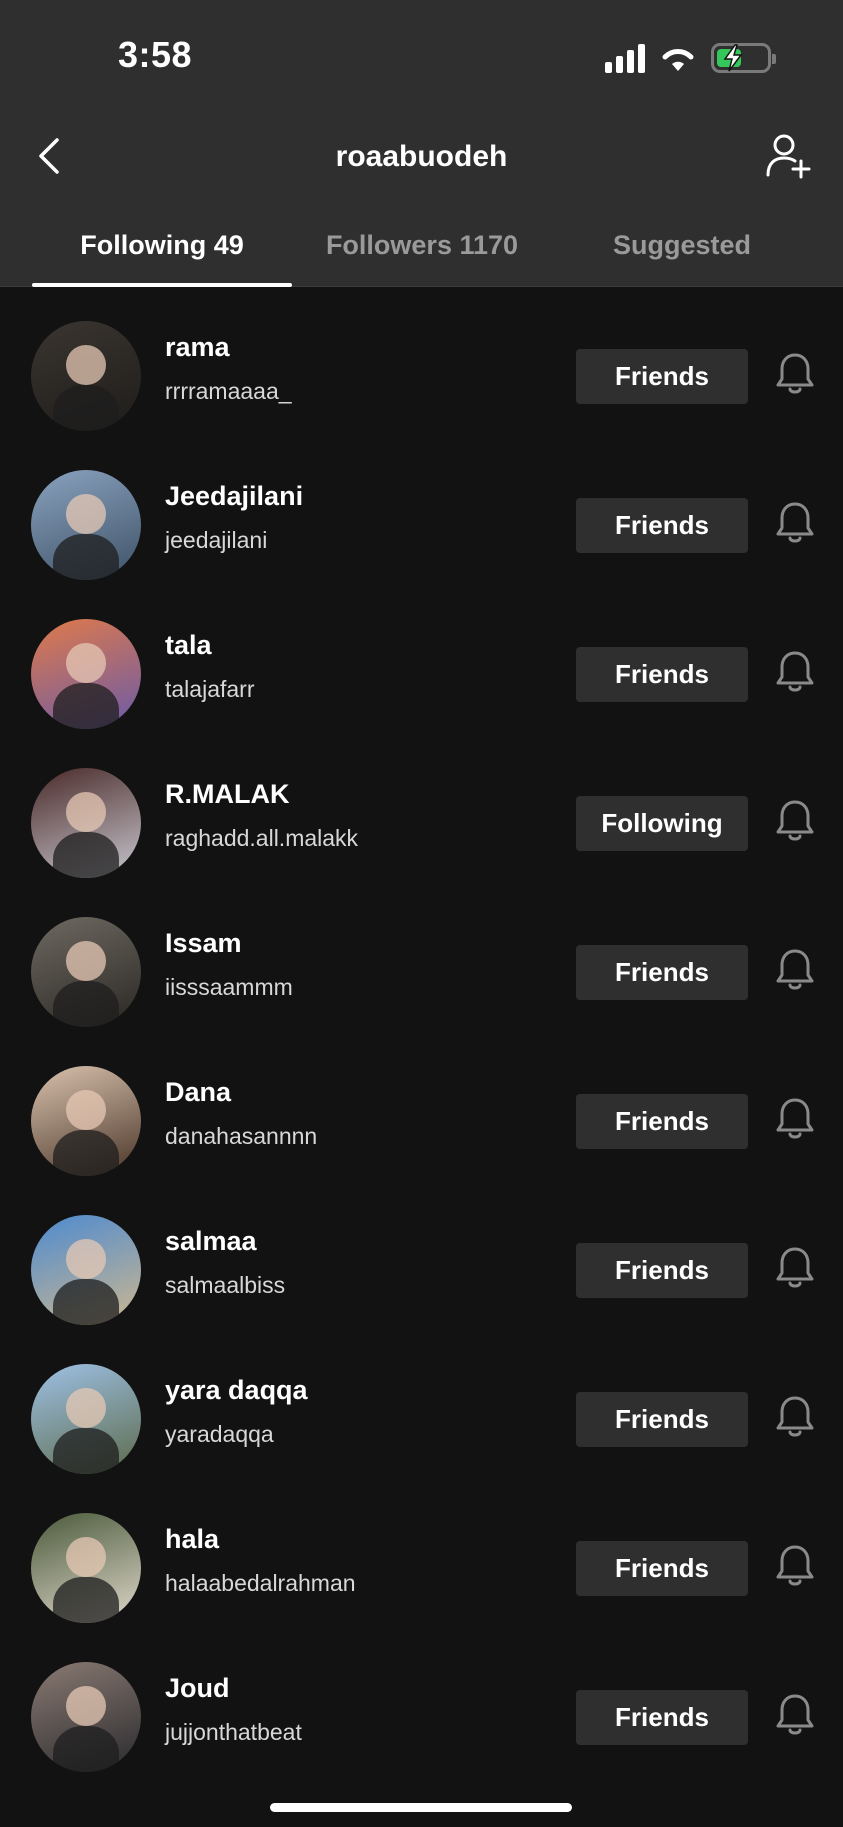  What do you see at coordinates (210, 689) in the screenshot?
I see `user-handle: talajafarr` at bounding box center [210, 689].